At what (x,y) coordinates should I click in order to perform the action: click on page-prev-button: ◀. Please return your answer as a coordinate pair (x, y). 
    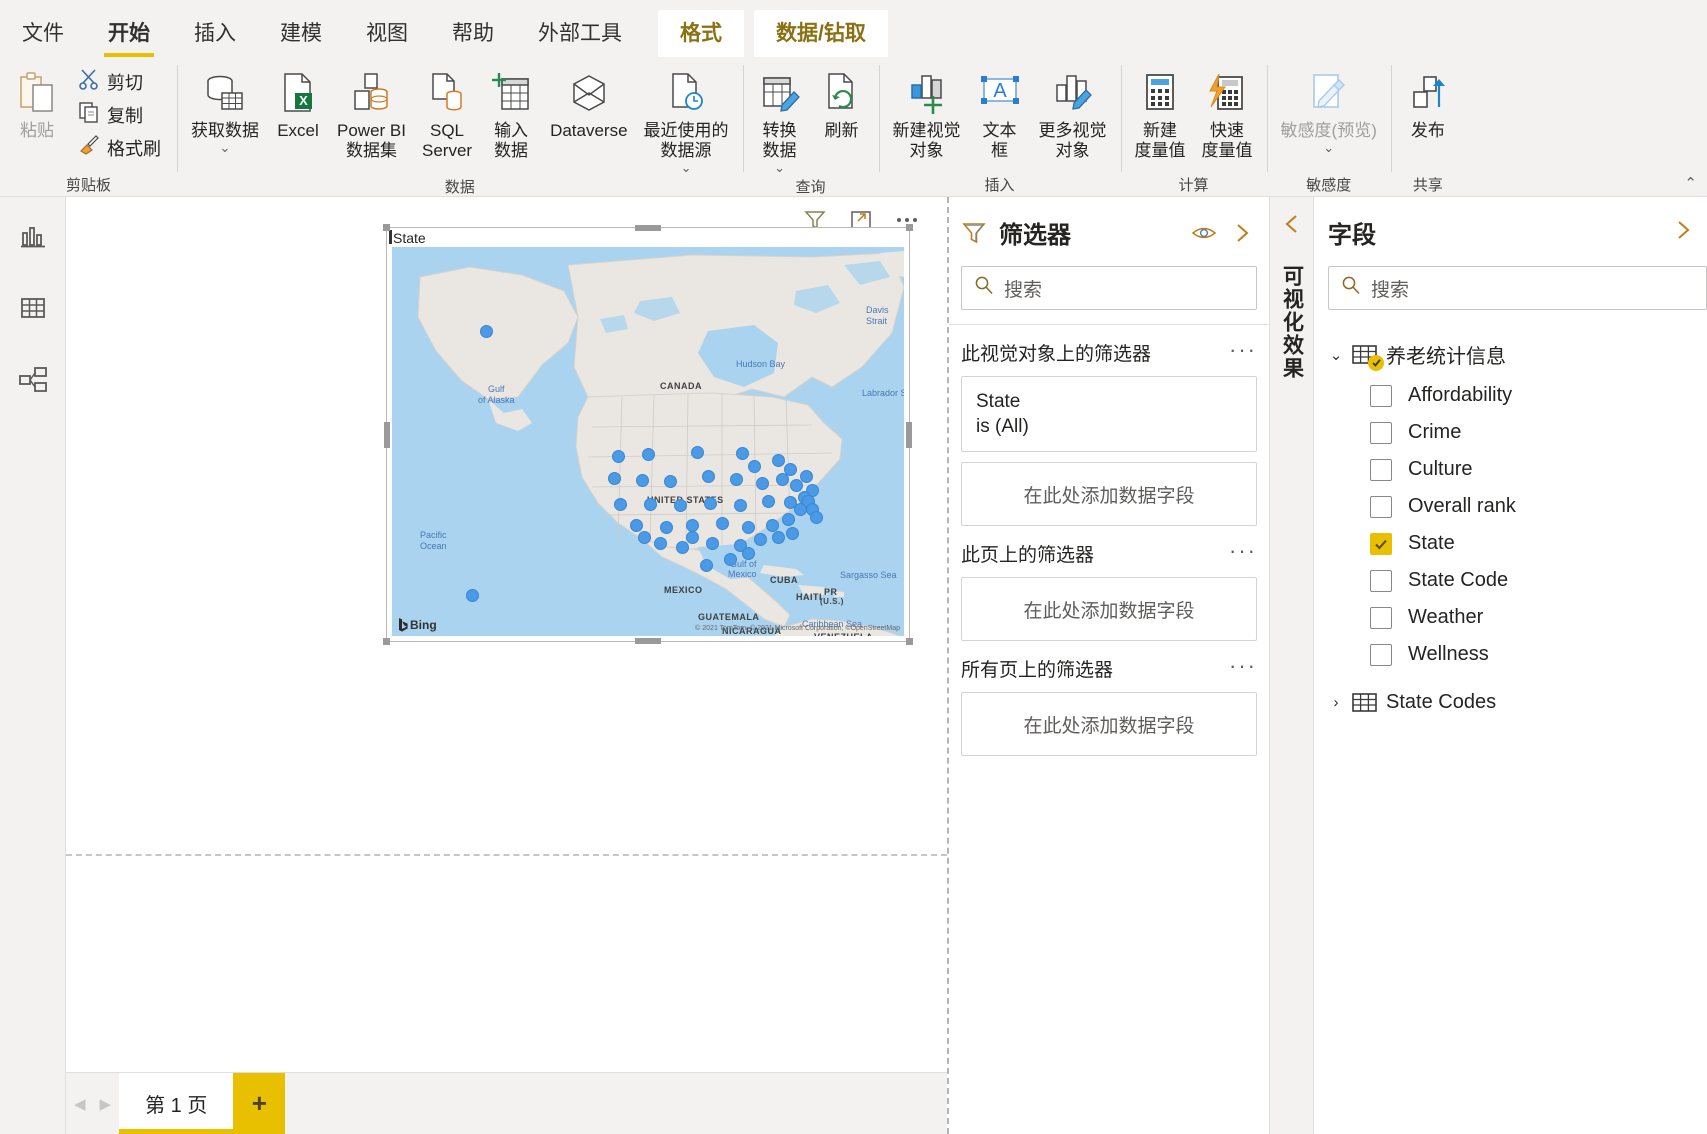
    Looking at the image, I should click on (80, 1104).